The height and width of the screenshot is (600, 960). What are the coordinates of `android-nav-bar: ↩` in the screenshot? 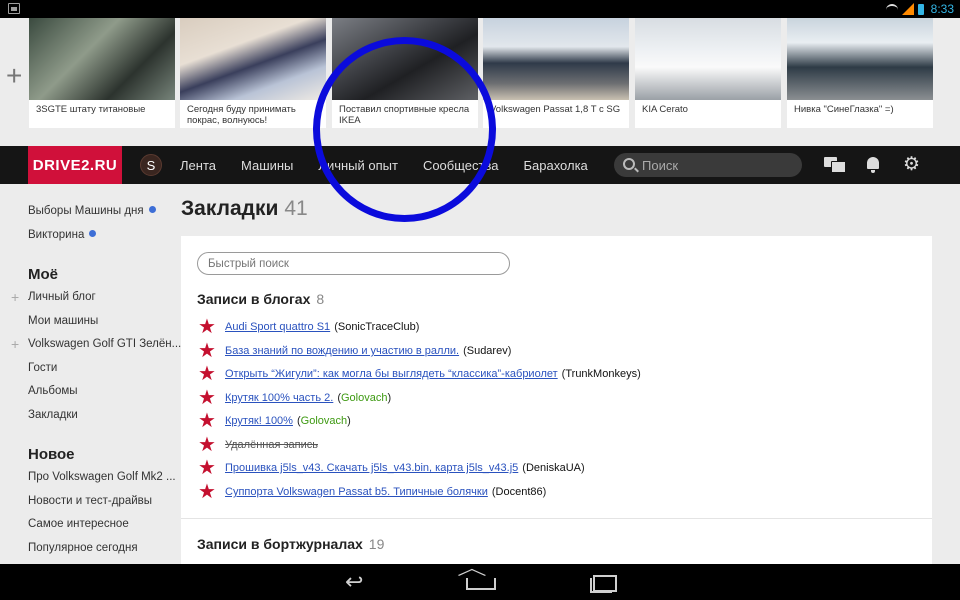 It's located at (480, 582).